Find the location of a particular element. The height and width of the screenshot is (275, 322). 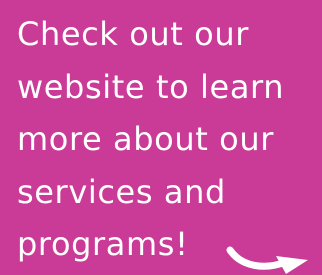

curved-arrow-icon is located at coordinates (267, 260).